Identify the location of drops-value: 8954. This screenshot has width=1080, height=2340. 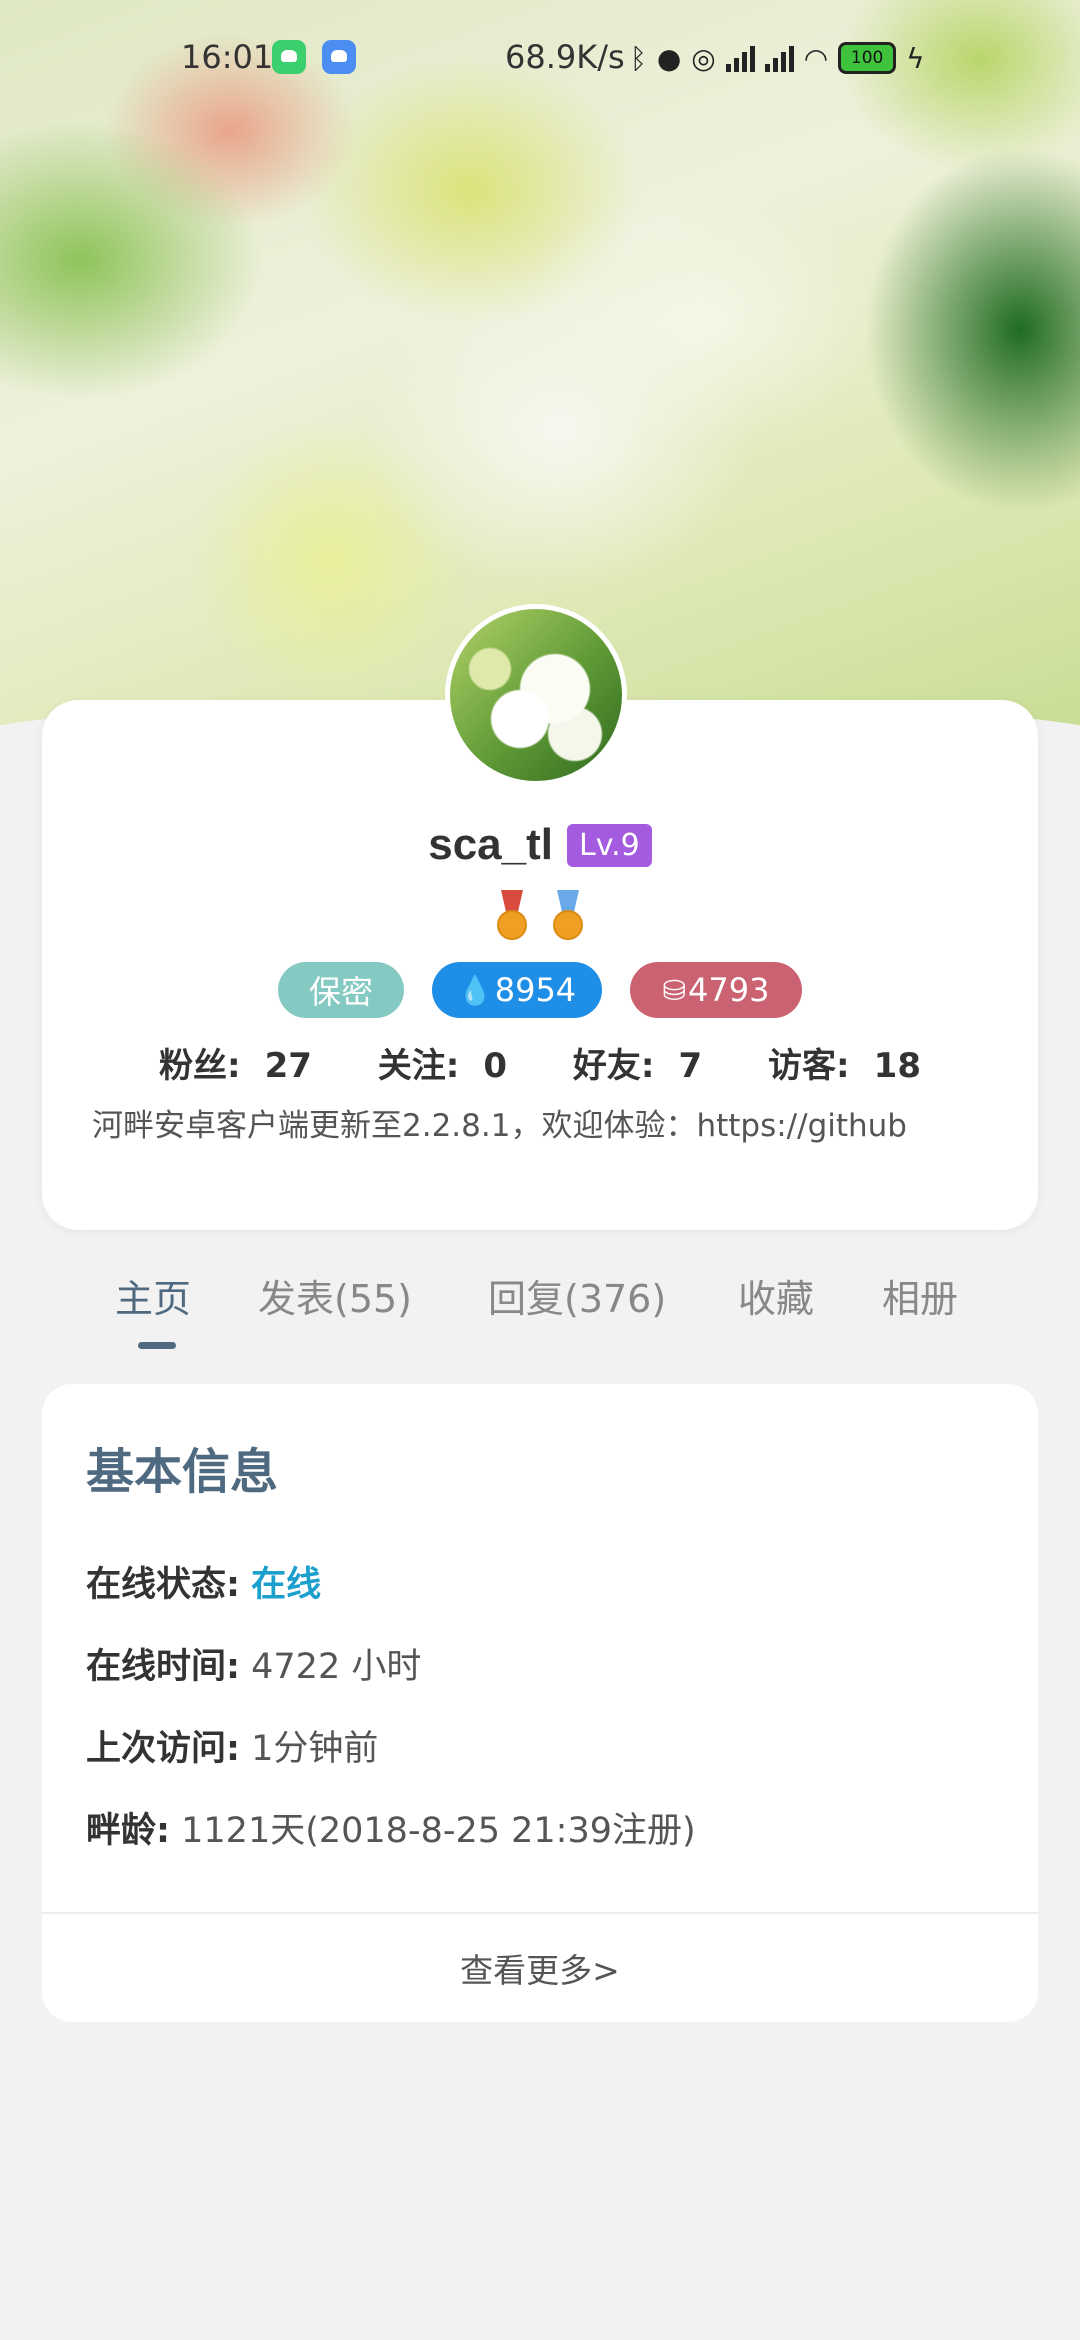
(535, 990).